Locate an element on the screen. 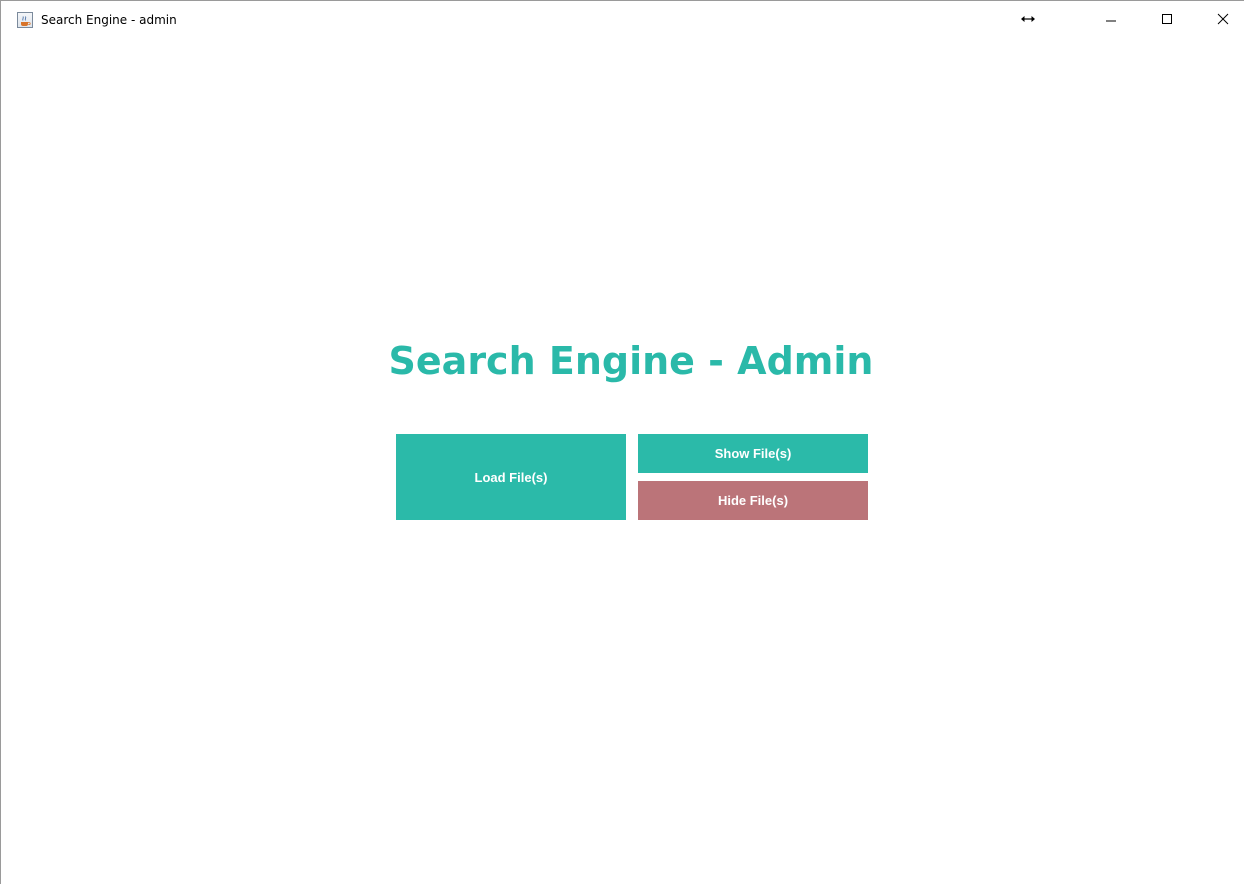 The height and width of the screenshot is (884, 1244). load-files-label: Load File(s) is located at coordinates (511, 477).